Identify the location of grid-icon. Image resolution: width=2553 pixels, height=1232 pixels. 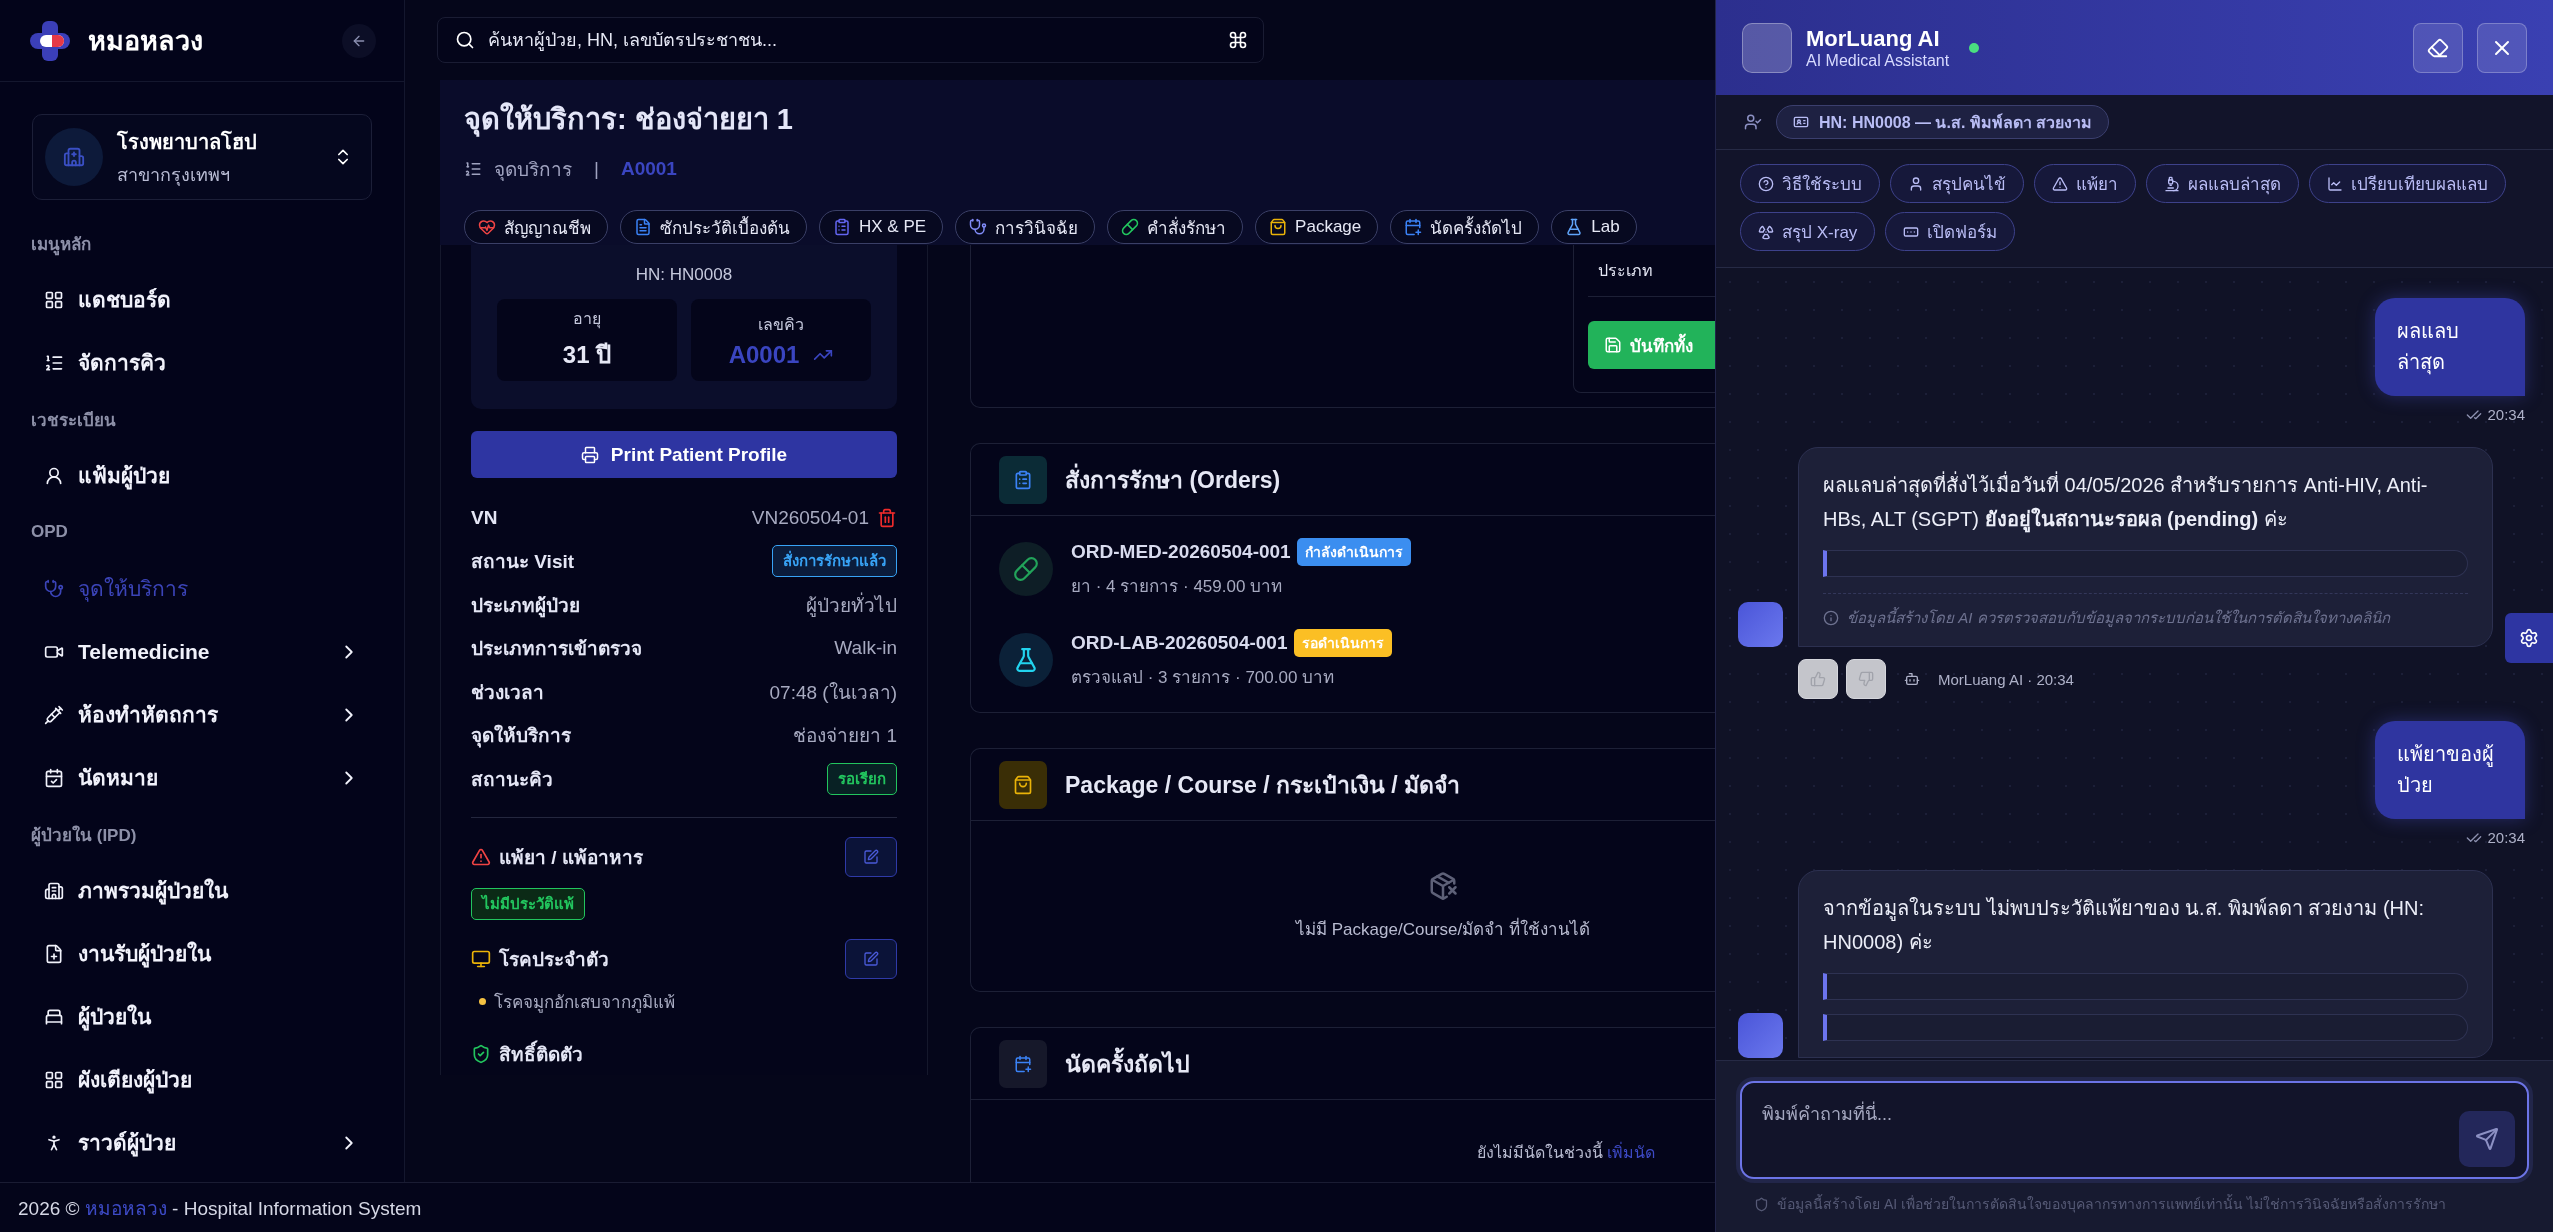
(54, 299).